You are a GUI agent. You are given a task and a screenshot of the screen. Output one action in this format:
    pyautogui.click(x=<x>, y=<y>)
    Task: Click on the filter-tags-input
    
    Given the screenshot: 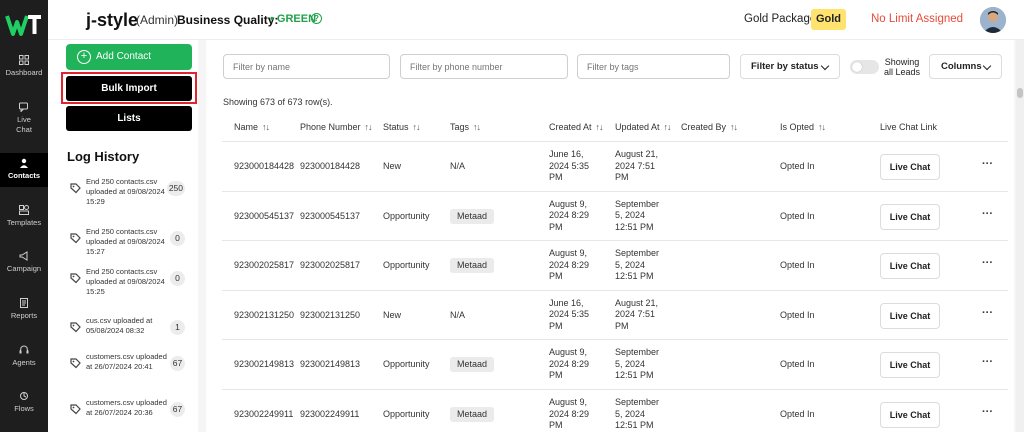 What is the action you would take?
    pyautogui.click(x=653, y=66)
    